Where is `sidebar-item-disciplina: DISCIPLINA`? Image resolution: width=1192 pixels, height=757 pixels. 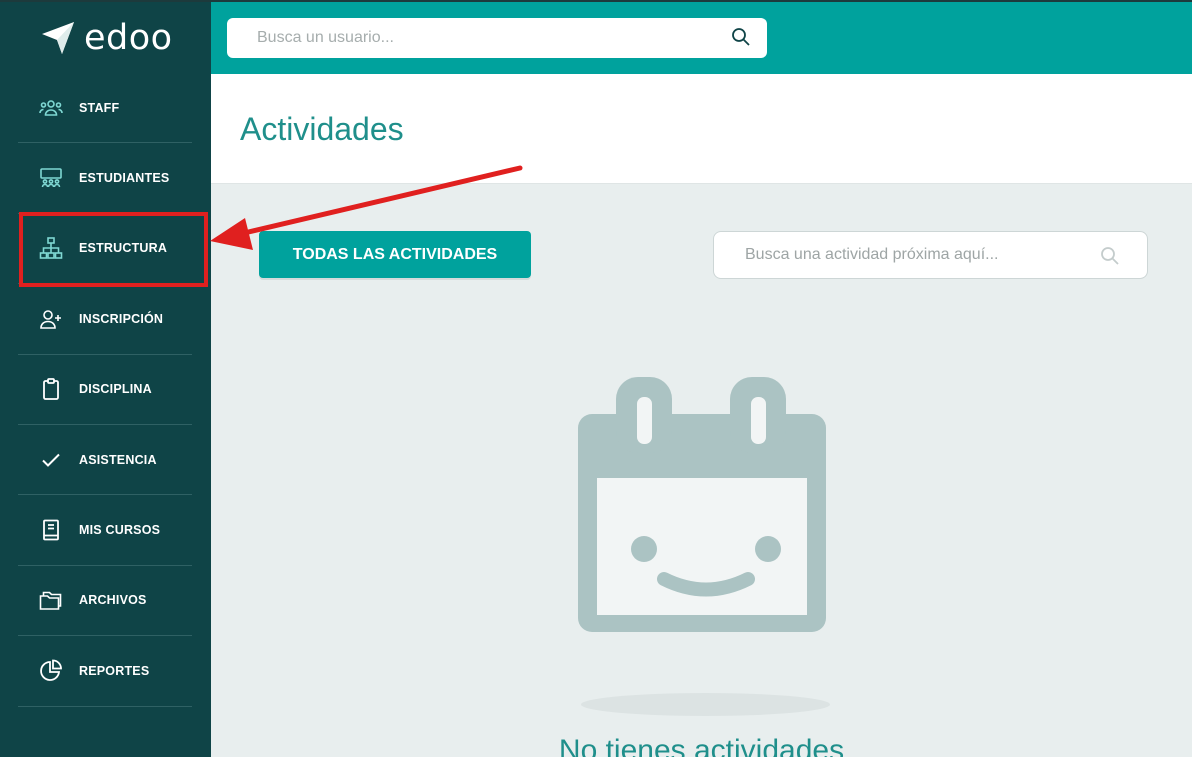 sidebar-item-disciplina: DISCIPLINA is located at coordinates (105, 390).